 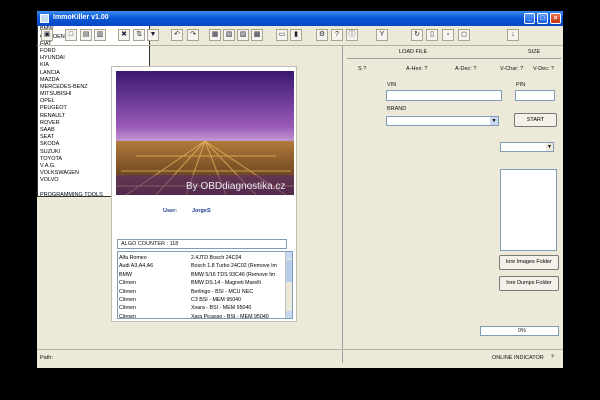 I want to click on brand-option: FORD, so click(x=93, y=51).